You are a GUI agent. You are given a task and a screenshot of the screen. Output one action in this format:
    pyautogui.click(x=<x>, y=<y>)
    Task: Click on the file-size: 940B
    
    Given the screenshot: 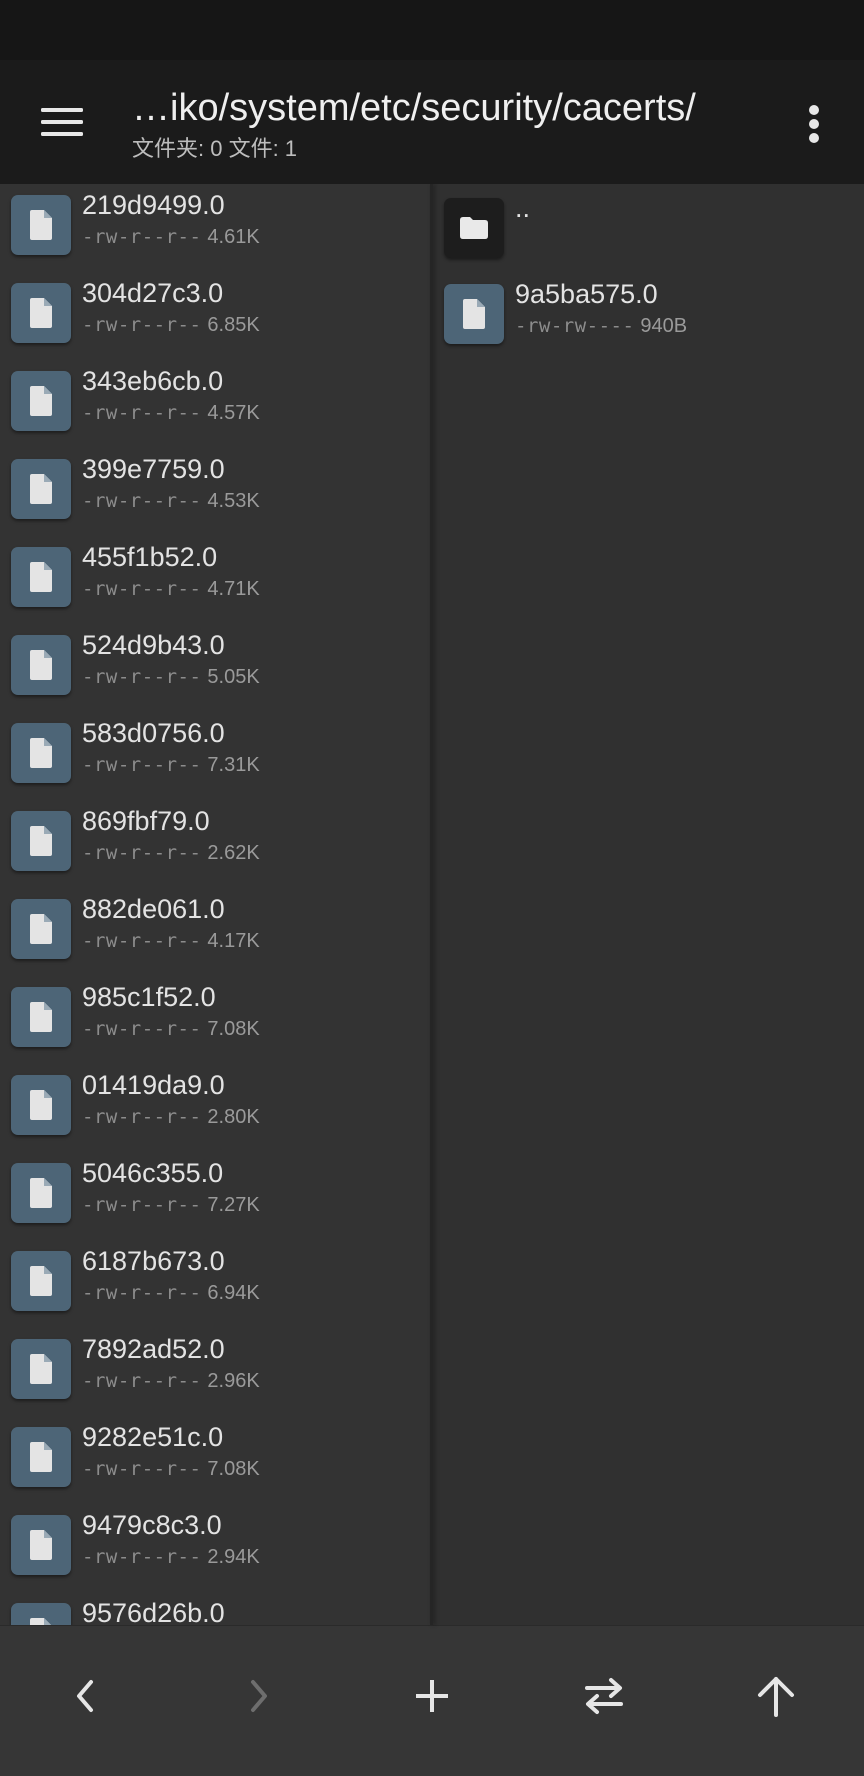 What is the action you would take?
    pyautogui.click(x=664, y=326)
    